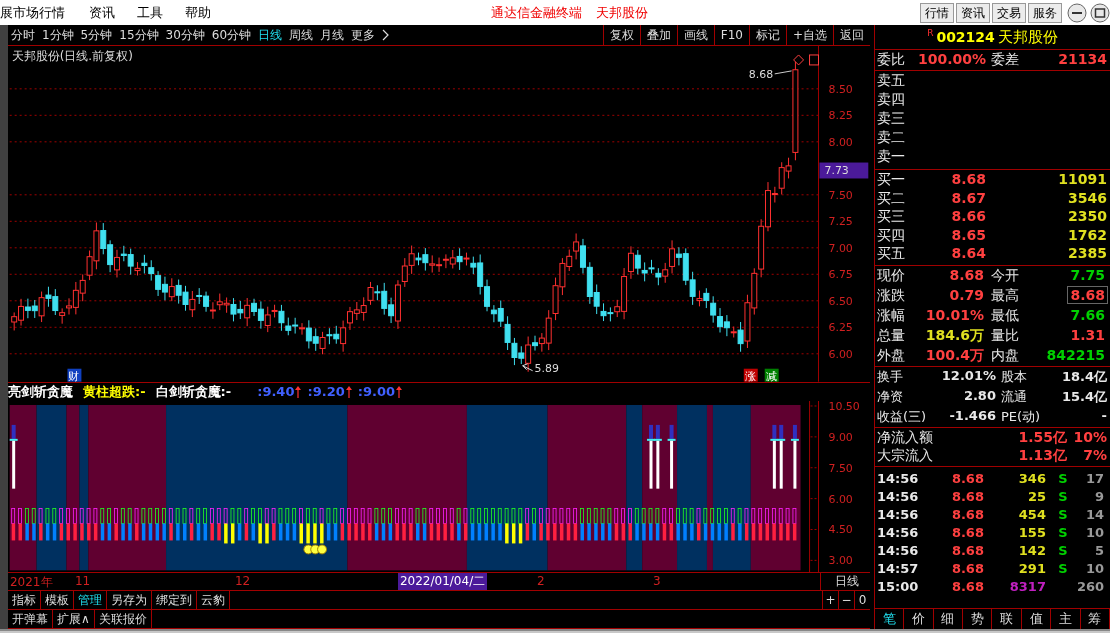 The width and height of the screenshot is (1110, 633). Describe the element at coordinates (889, 376) in the screenshot. I see `field-label: 换手` at that location.